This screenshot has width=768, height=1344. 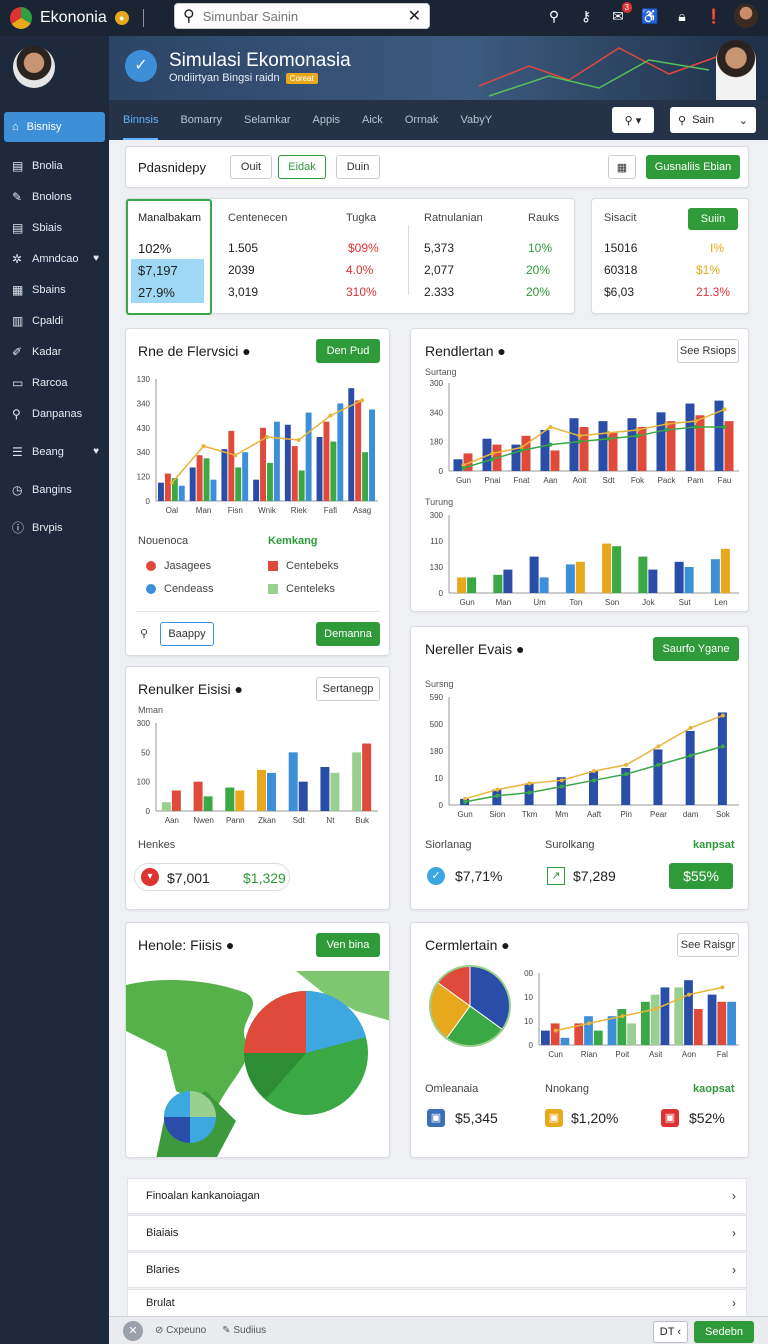 What do you see at coordinates (301, 589) in the screenshot?
I see `legend-item: Centeleks` at bounding box center [301, 589].